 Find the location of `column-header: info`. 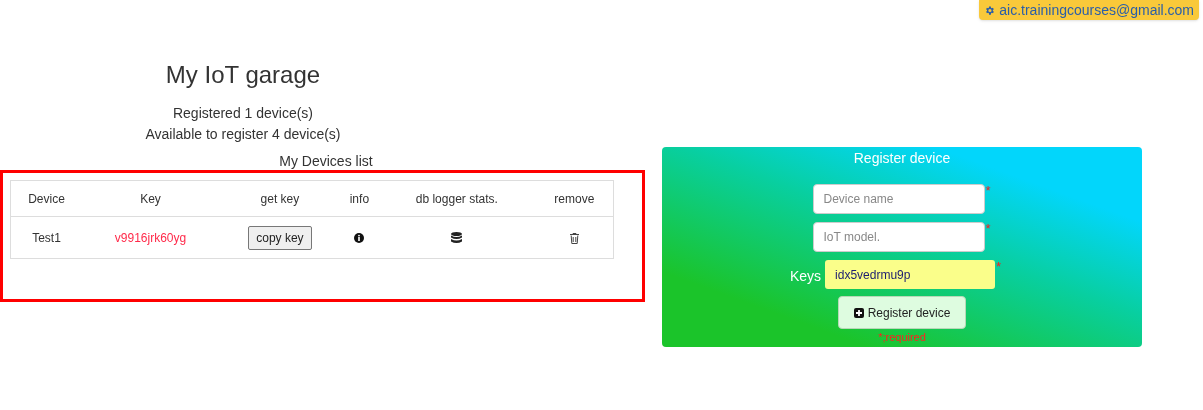

column-header: info is located at coordinates (359, 198).